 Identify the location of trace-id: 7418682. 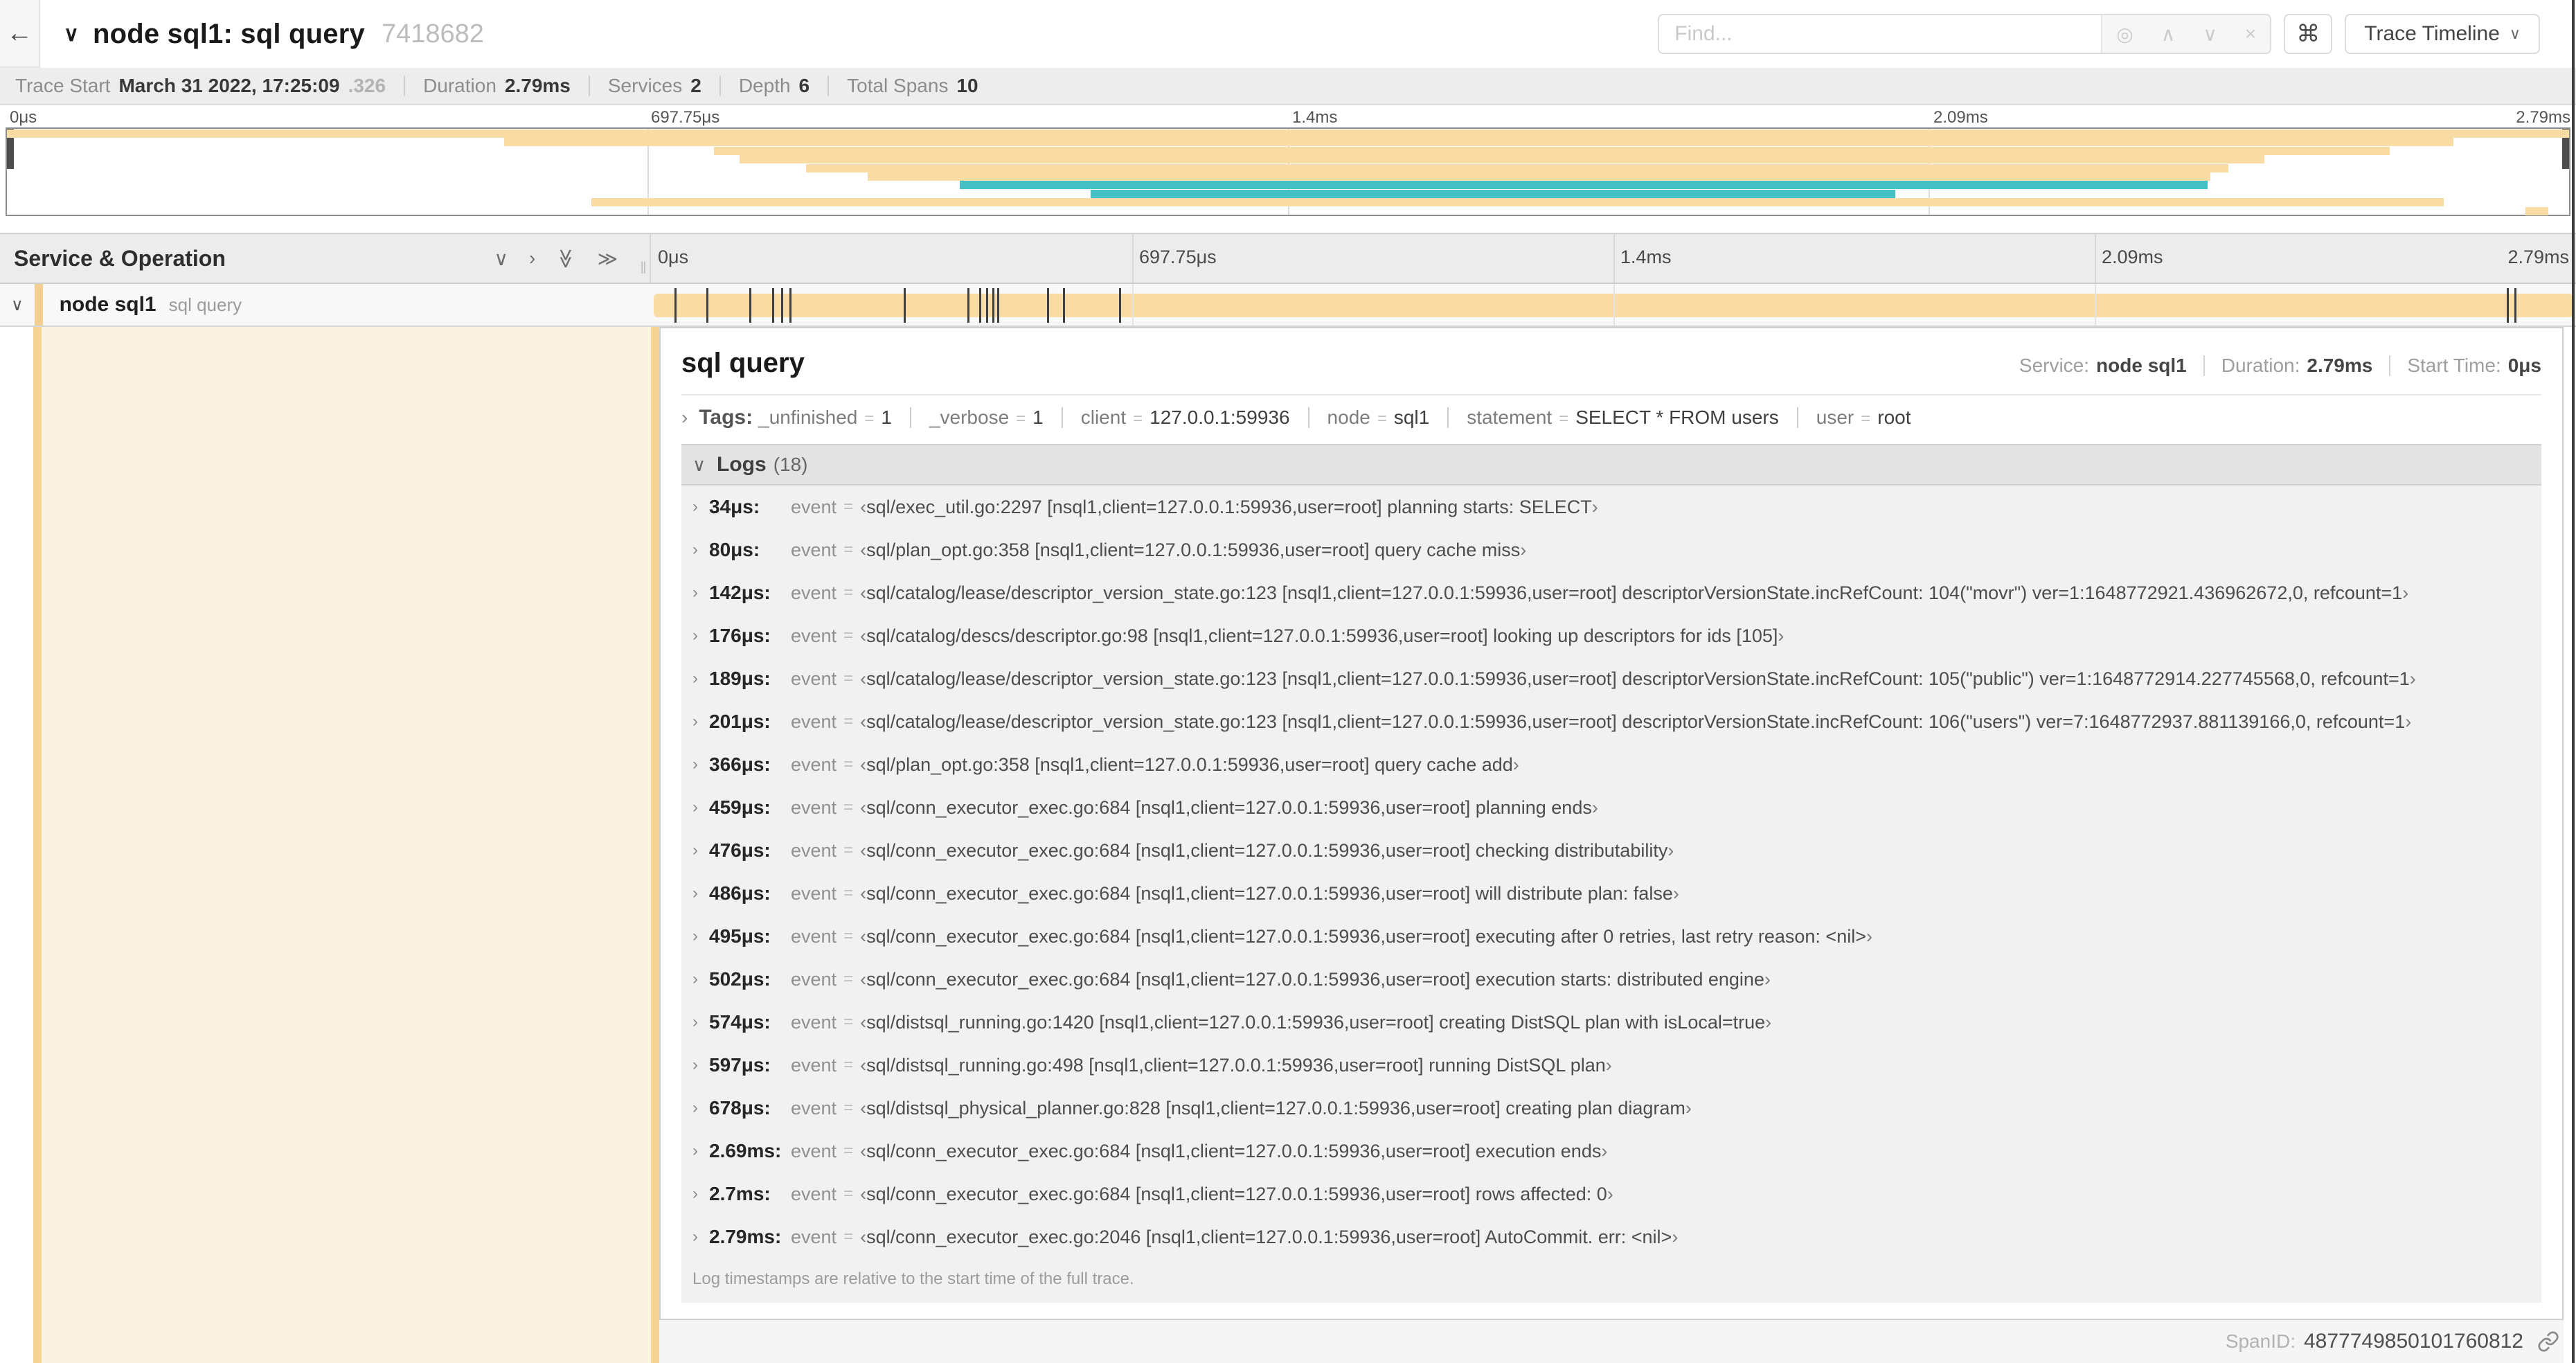
(433, 33).